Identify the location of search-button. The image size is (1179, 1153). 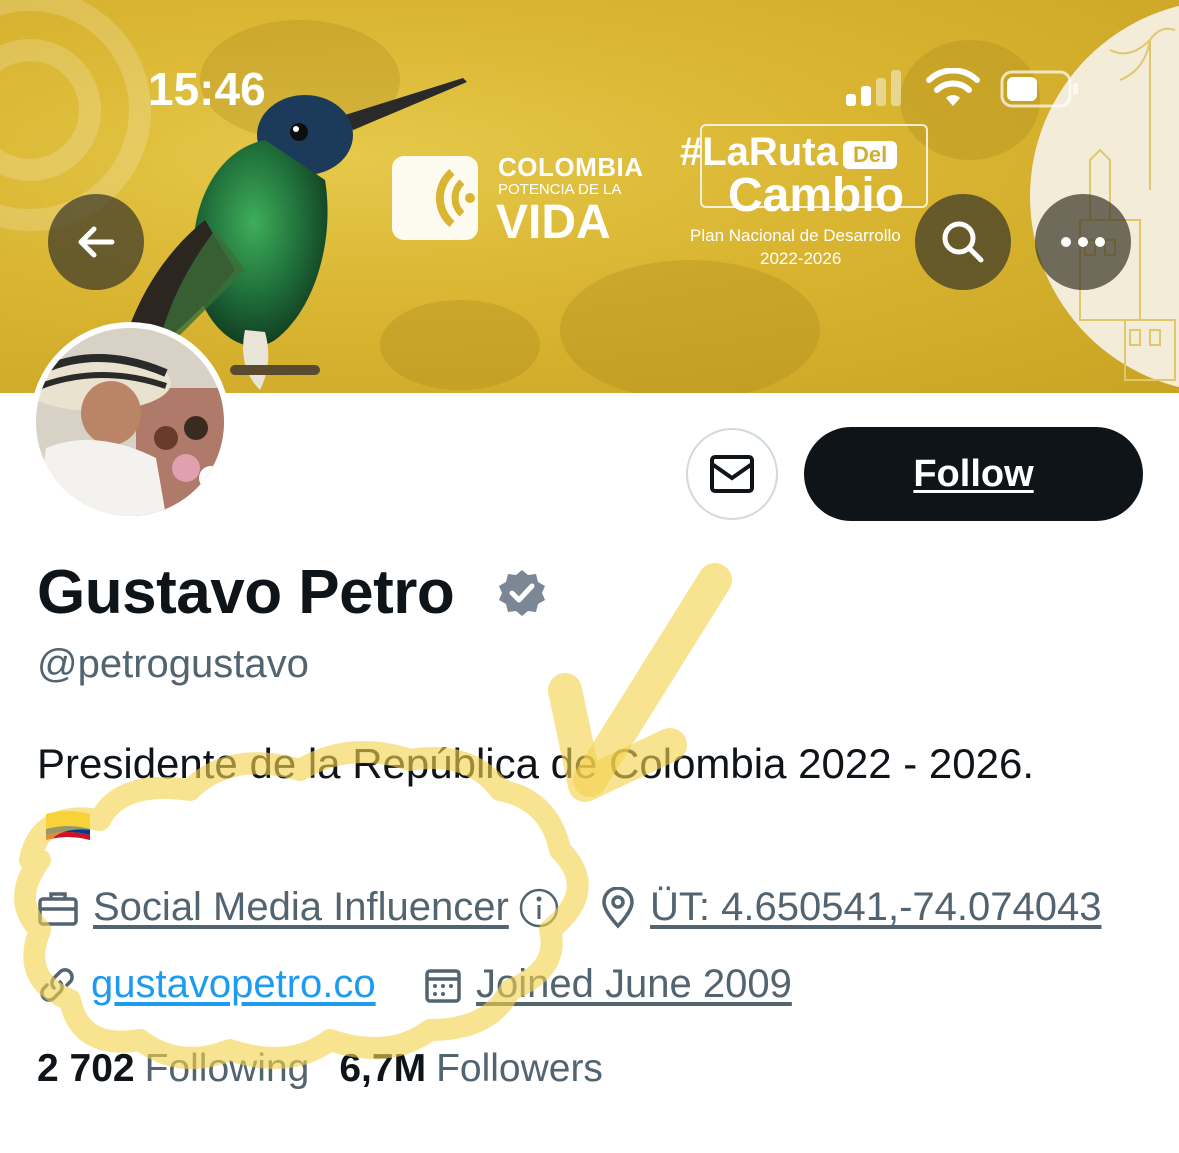
(963, 242).